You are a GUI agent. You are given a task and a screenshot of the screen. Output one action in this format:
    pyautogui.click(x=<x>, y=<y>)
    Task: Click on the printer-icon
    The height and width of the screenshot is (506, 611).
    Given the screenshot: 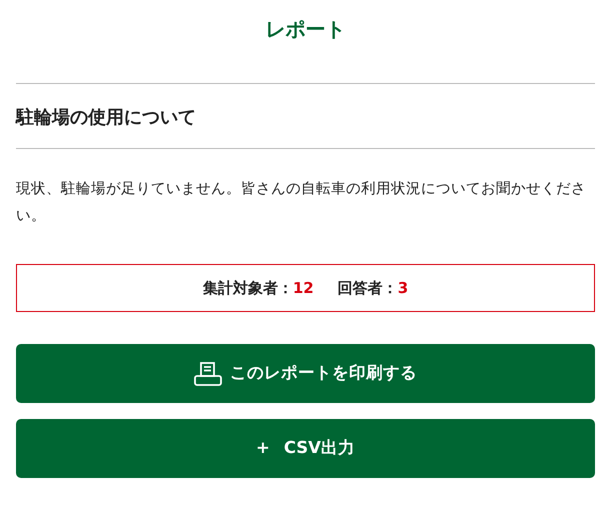 What is the action you would take?
    pyautogui.click(x=208, y=374)
    